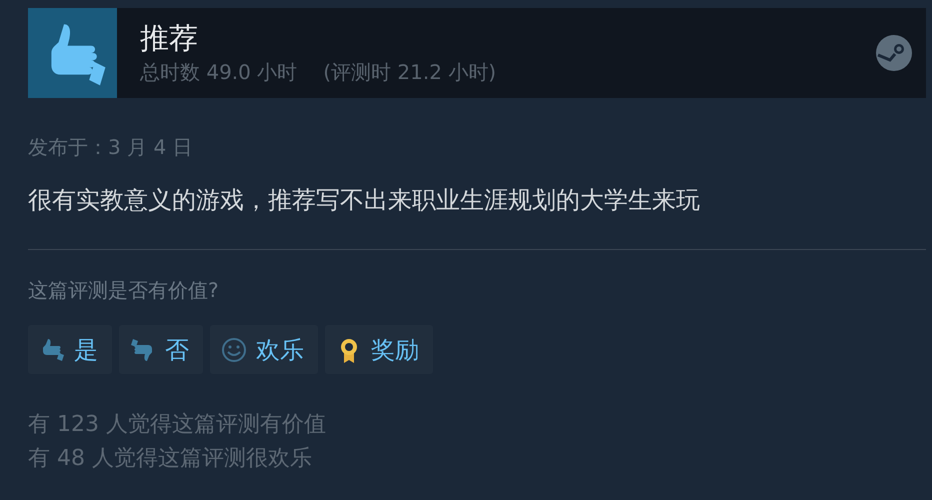 The width and height of the screenshot is (932, 500). I want to click on playtime-text: 总时数 49.0 小时, so click(219, 72).